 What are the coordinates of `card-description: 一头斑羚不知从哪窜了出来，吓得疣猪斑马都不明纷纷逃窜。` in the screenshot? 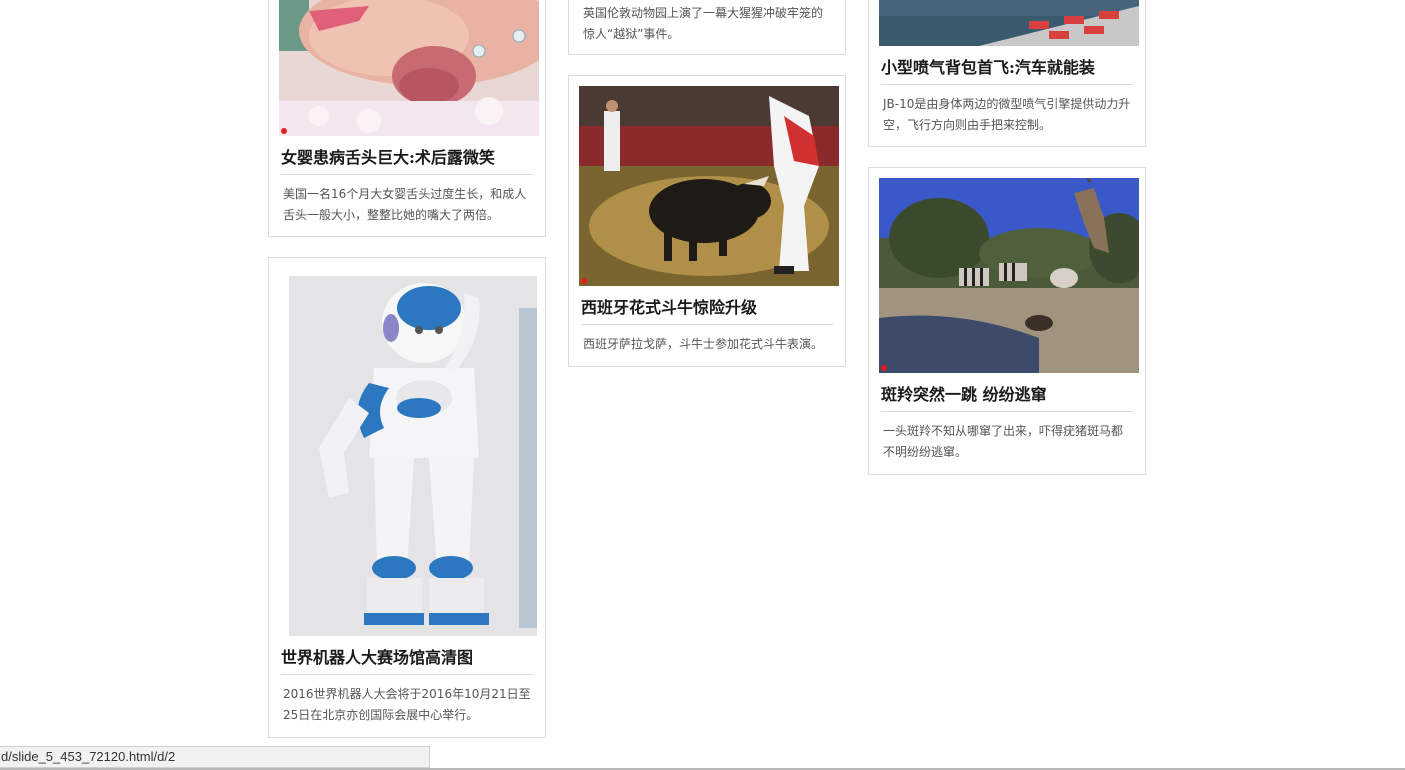 It's located at (1003, 441).